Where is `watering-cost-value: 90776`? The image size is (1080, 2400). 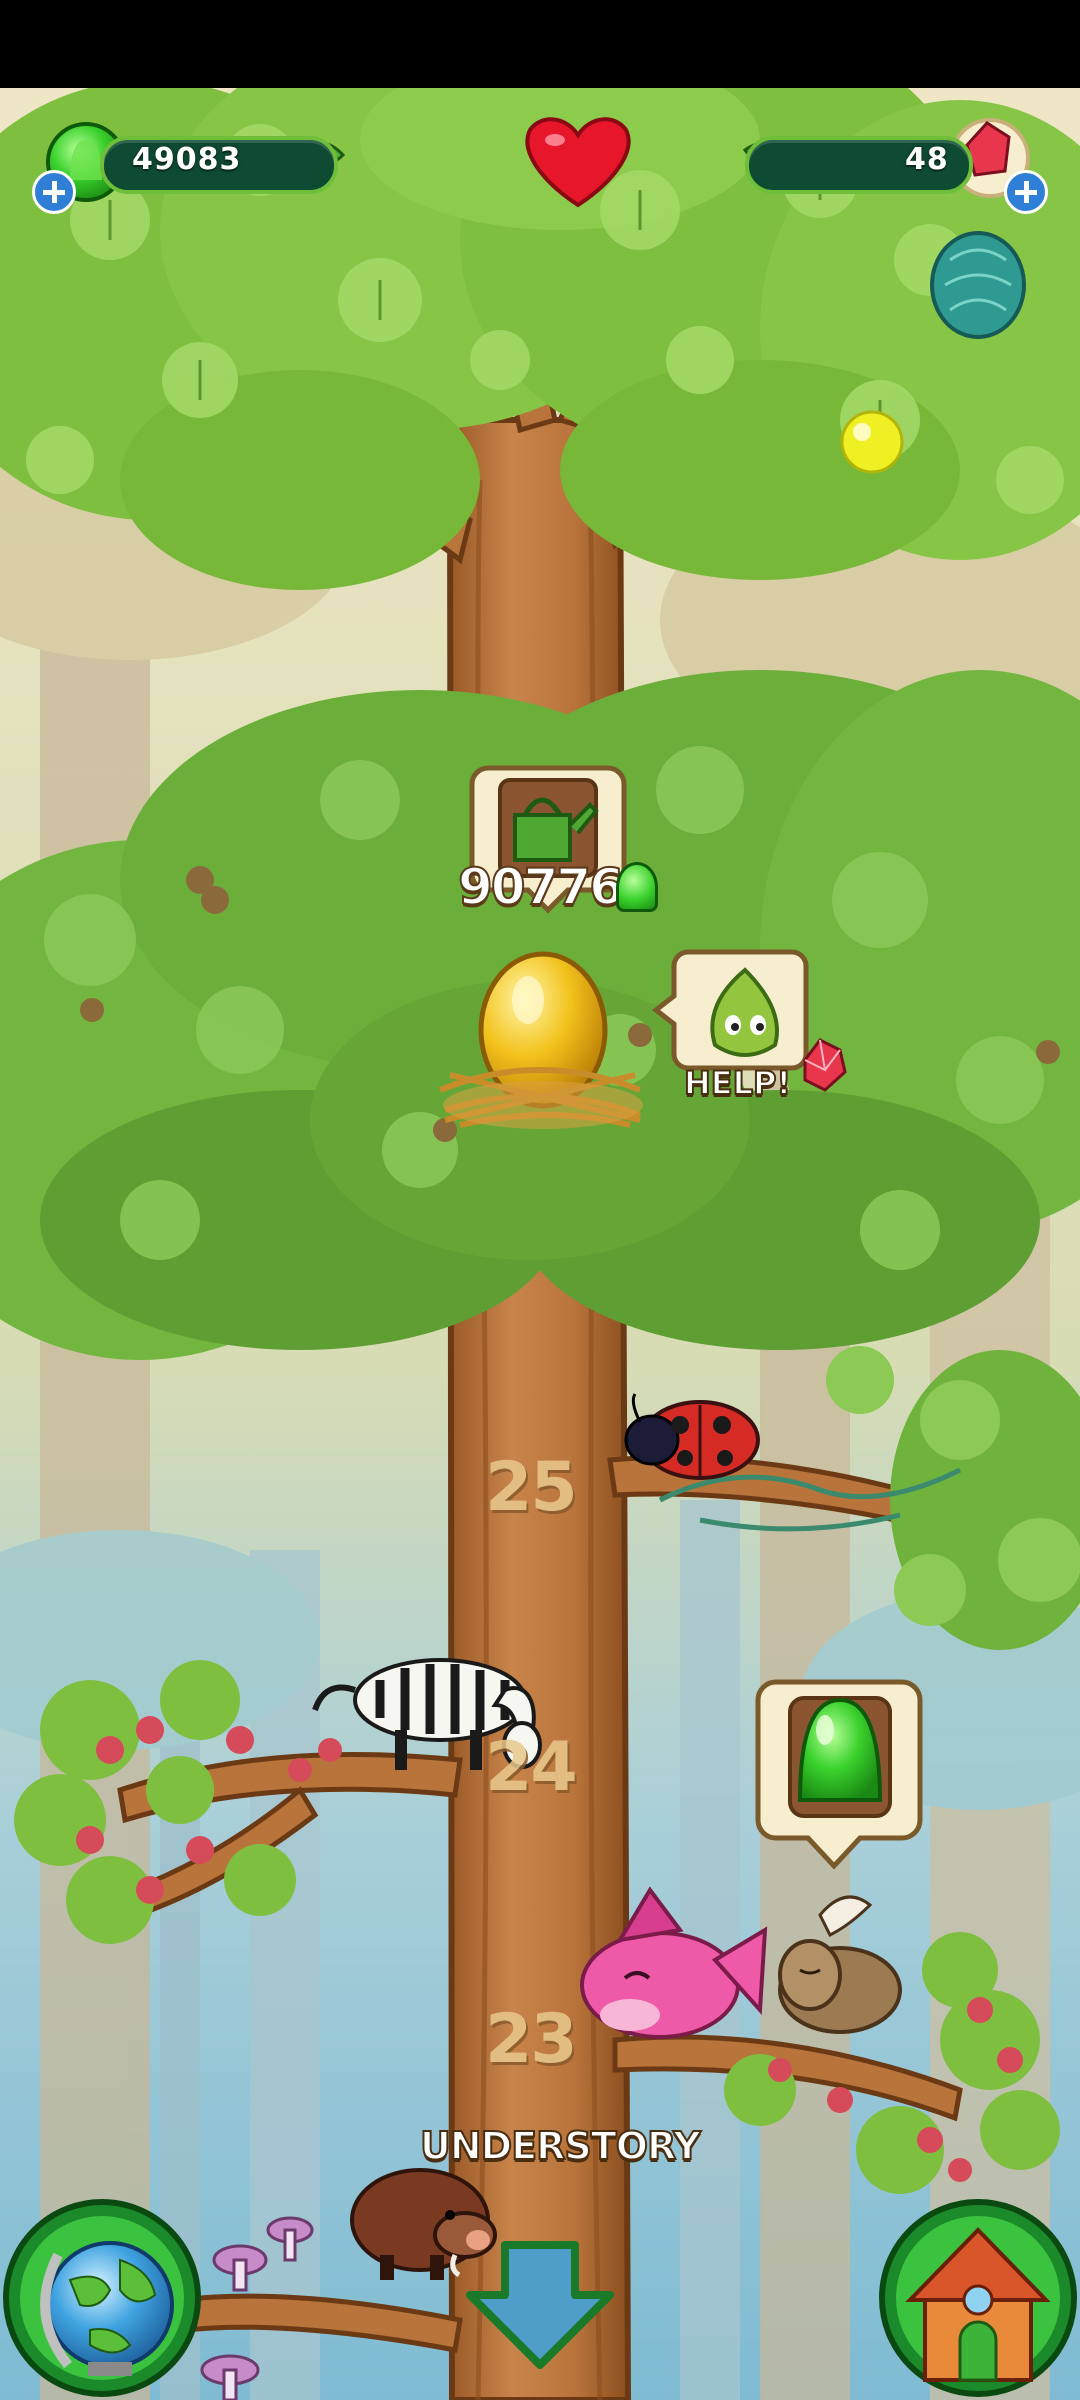 watering-cost-value: 90776 is located at coordinates (541, 887).